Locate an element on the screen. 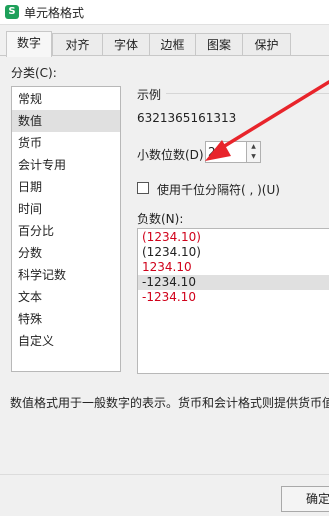 This screenshot has width=329, height=516. tab-number: 数字 is located at coordinates (29, 44).